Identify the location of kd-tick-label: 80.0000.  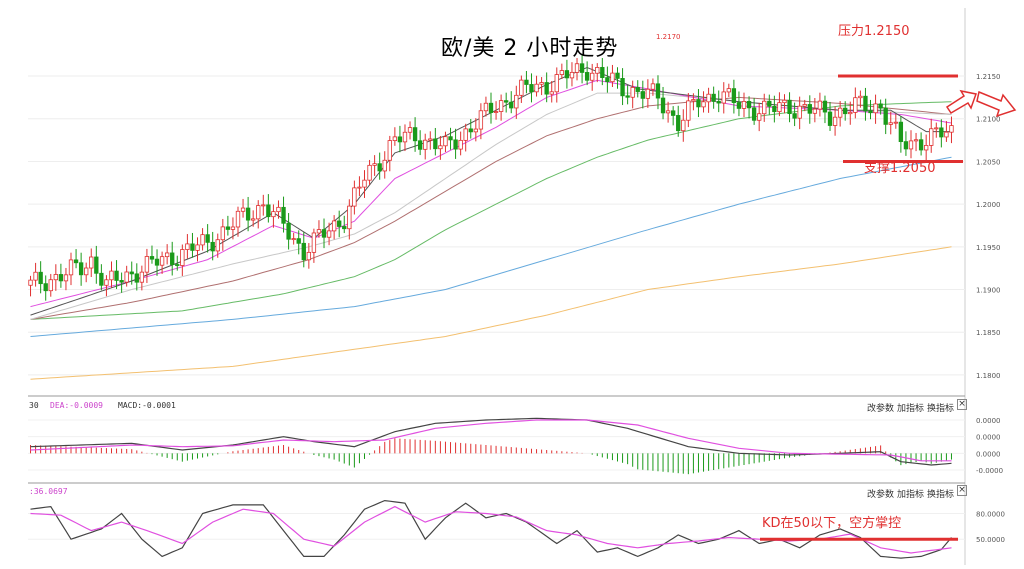
(990, 514).